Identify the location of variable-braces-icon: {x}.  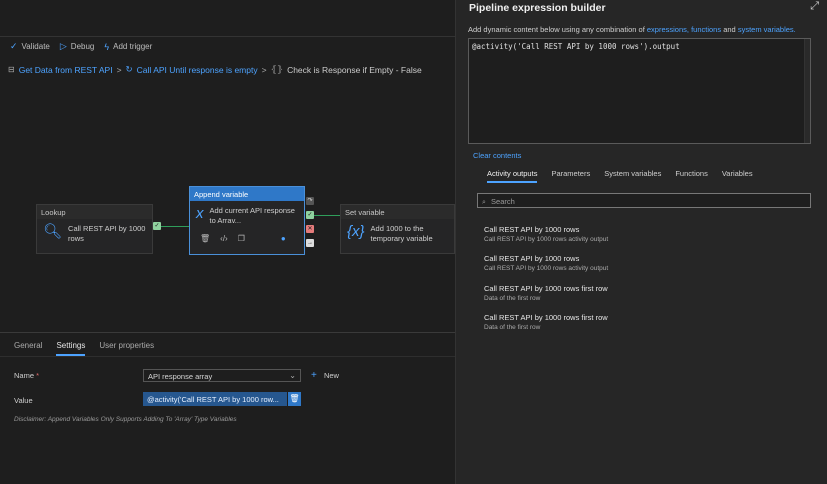
(356, 231).